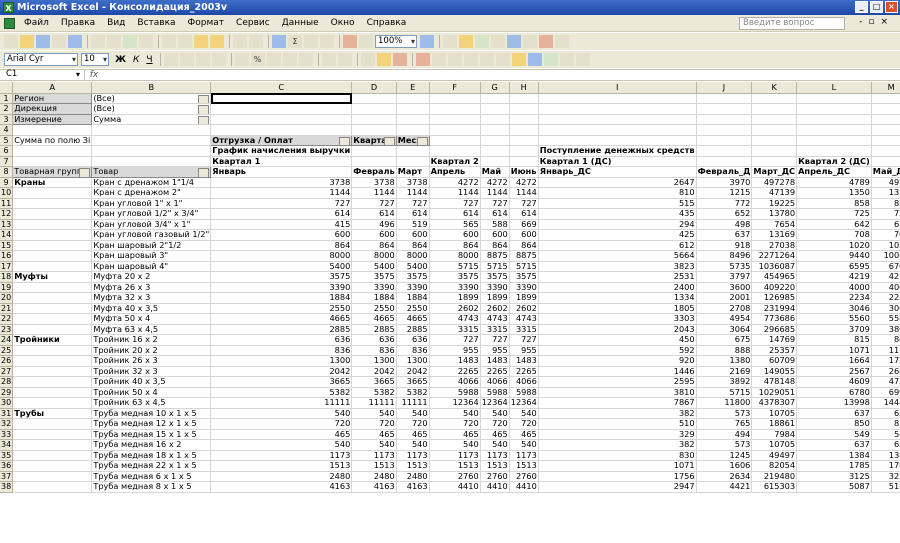 The height and width of the screenshot is (543, 900). I want to click on autosum-icon: Σ, so click(295, 41).